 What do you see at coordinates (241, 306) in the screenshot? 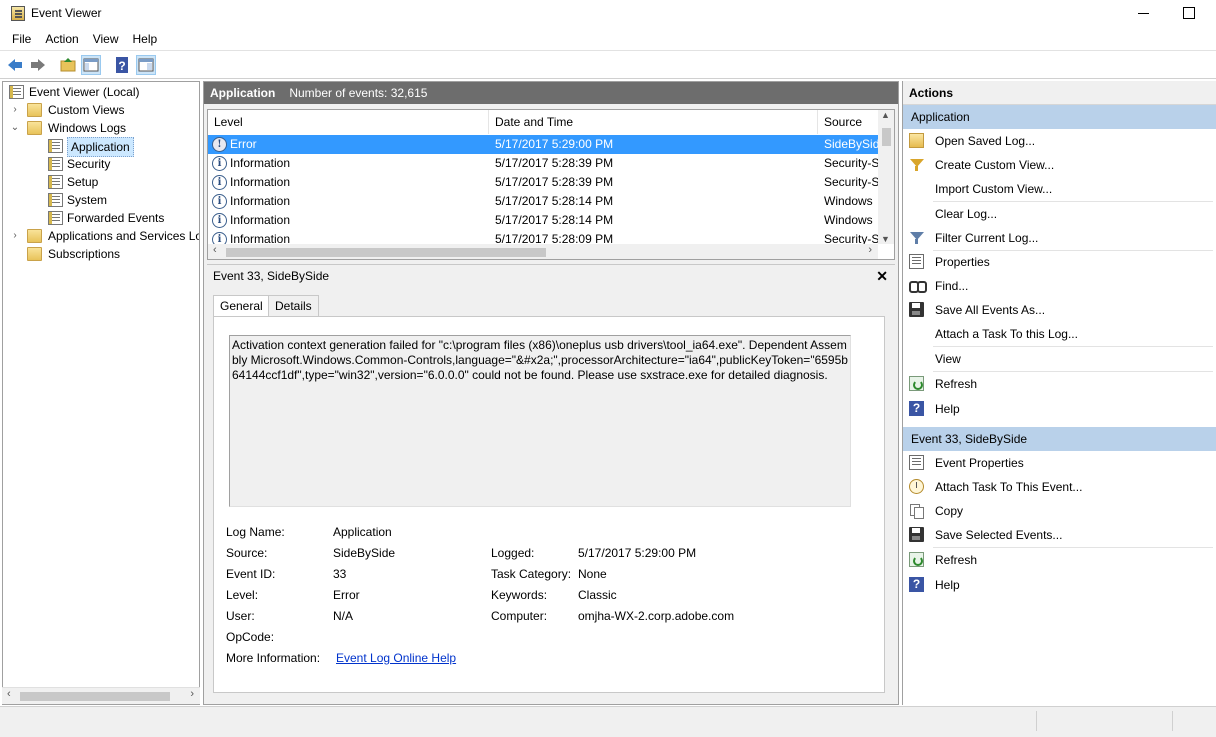
I see `tab-general: General` at bounding box center [241, 306].